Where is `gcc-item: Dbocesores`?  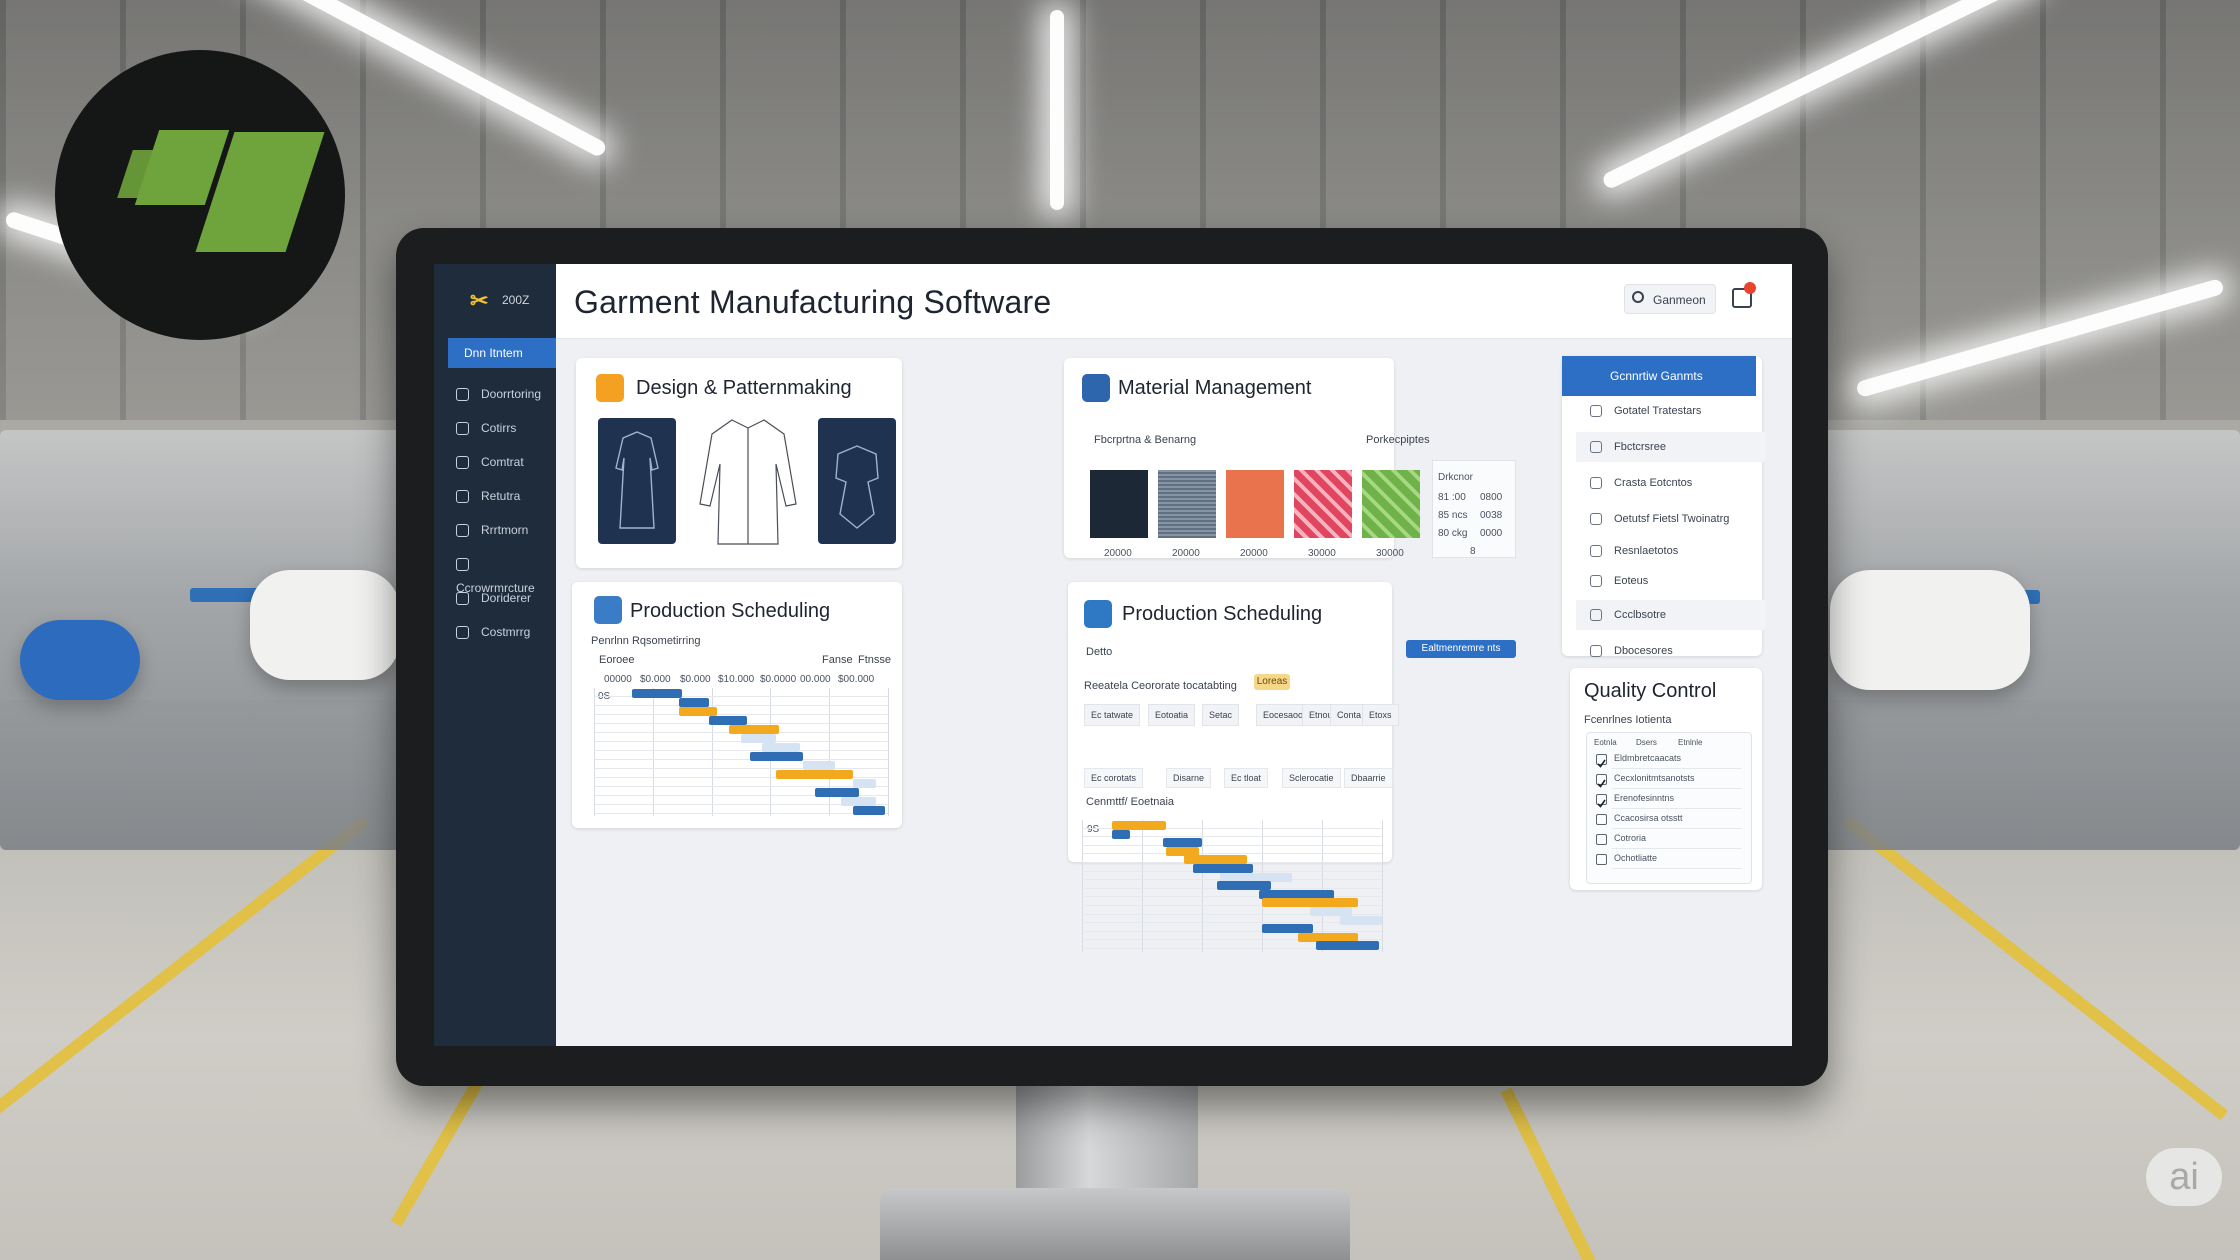
gcc-item: Dbocesores is located at coordinates (1671, 651).